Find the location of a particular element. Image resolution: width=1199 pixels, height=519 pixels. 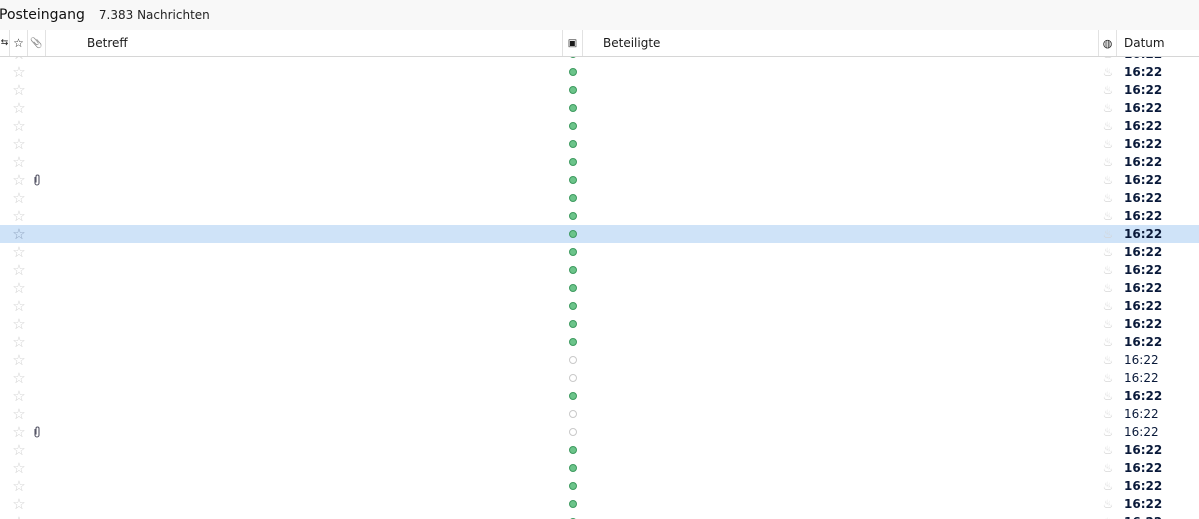

column-date: Datum is located at coordinates (1158, 43).